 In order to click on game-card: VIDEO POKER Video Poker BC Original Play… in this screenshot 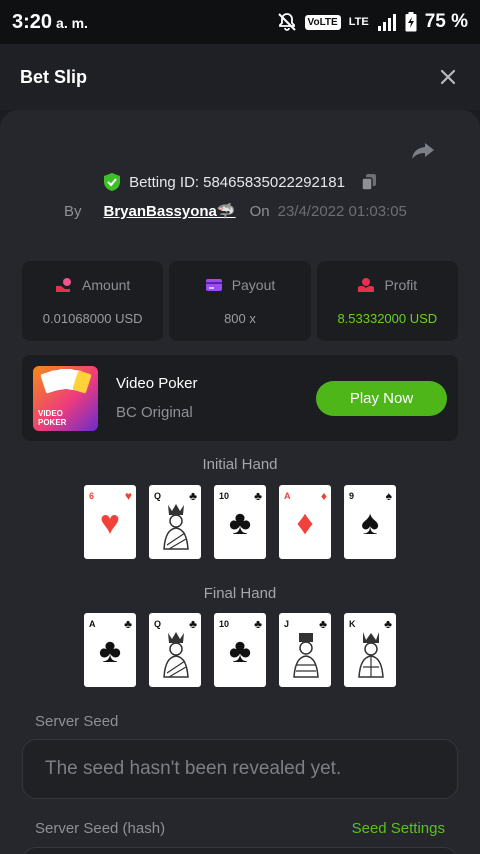, I will do `click(240, 398)`.